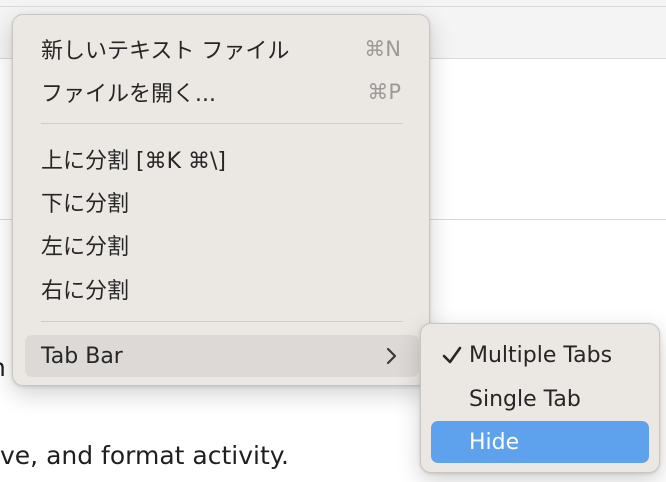 This screenshot has height=482, width=666. I want to click on submenu-item-label: Multiple Tabs, so click(541, 355).